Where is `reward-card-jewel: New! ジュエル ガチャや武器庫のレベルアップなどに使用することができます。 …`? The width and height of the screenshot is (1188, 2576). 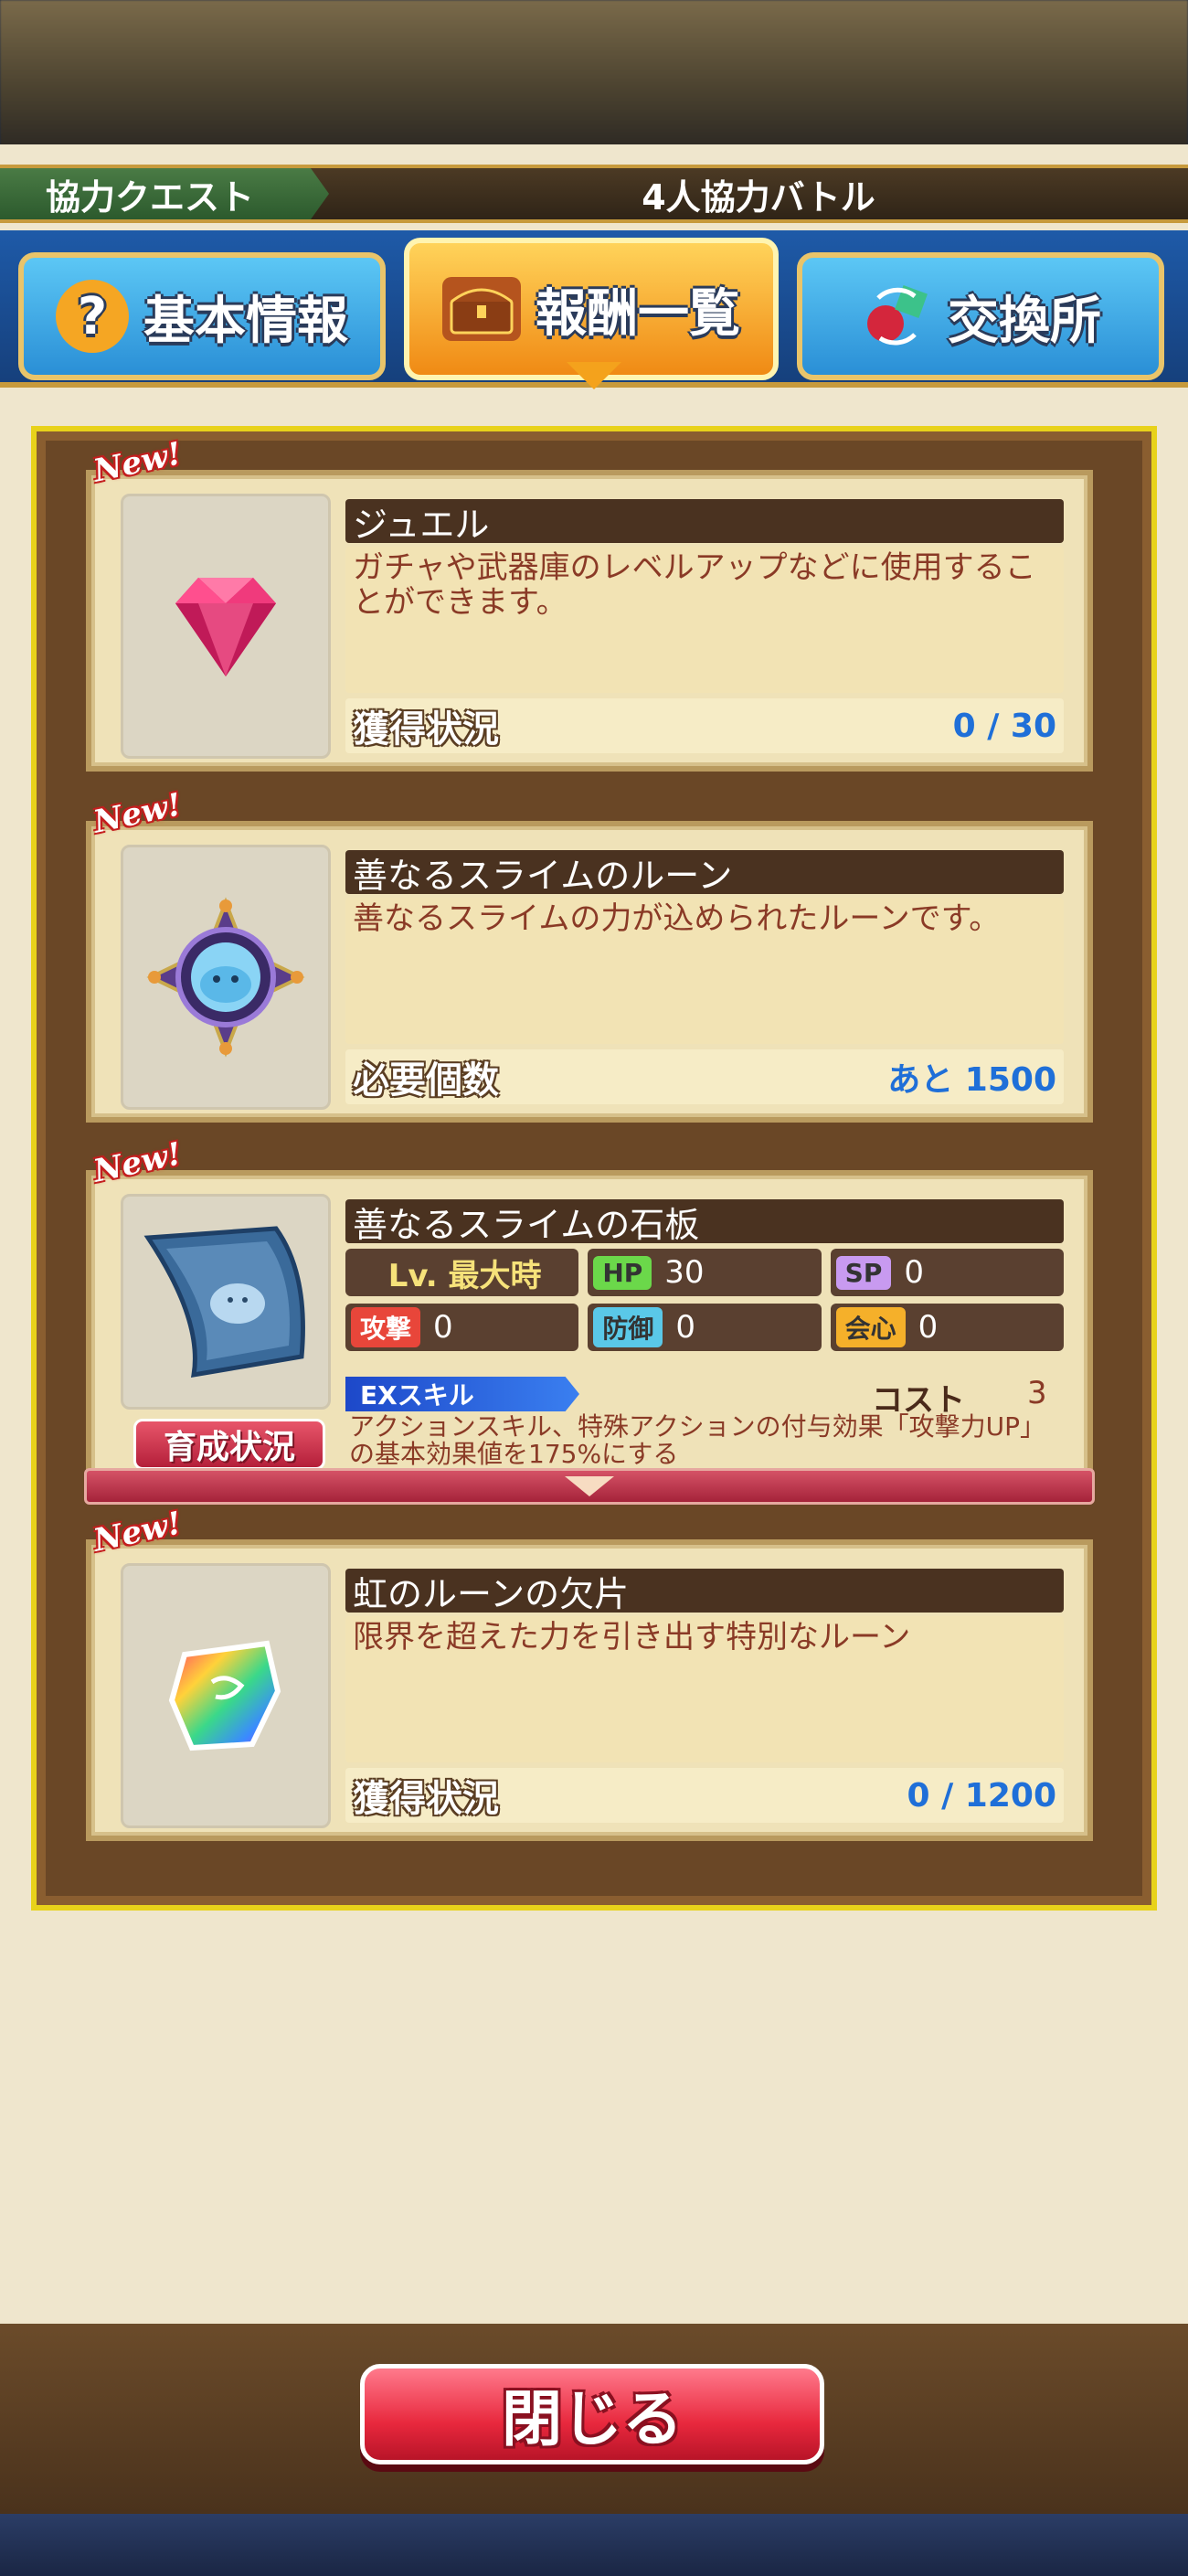
reward-card-jewel: New! ジュエル ガチャや武器庫のレベルアップなどに使用することができます。 … is located at coordinates (588, 600).